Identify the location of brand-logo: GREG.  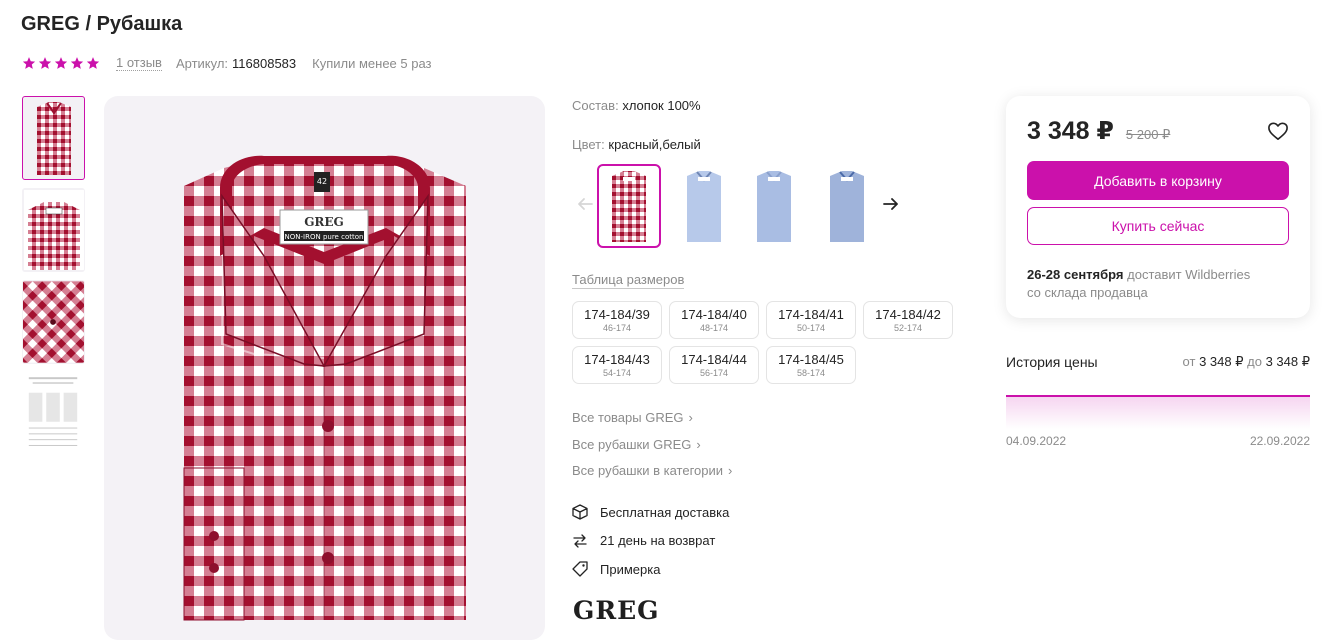
(616, 610).